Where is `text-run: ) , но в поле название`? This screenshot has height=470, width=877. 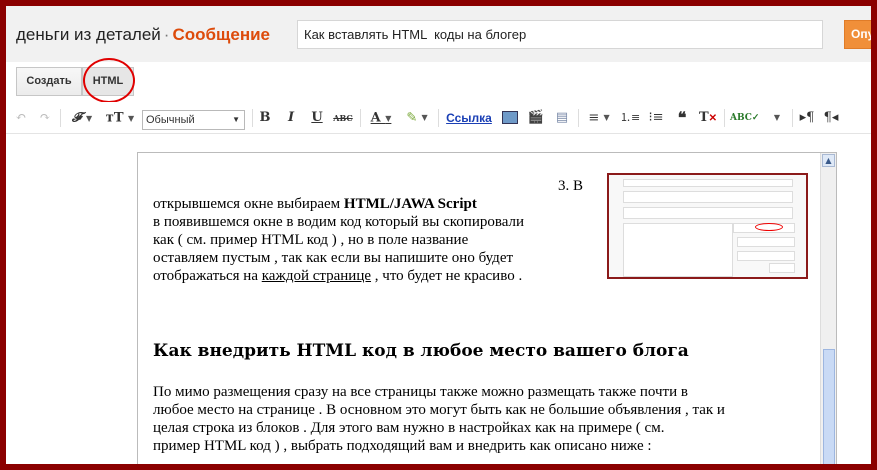
text-run: ) , но в поле название is located at coordinates (400, 240).